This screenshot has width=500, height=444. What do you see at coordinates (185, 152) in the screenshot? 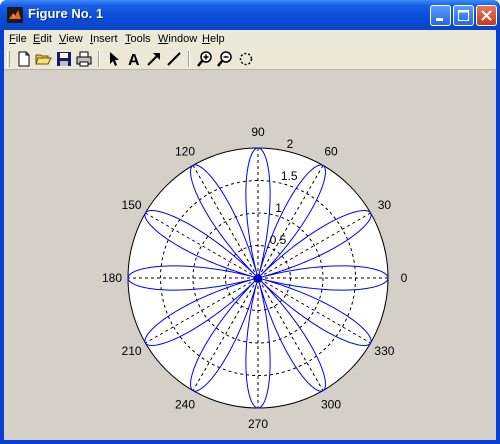
I see `angle-tick-label: 120` at bounding box center [185, 152].